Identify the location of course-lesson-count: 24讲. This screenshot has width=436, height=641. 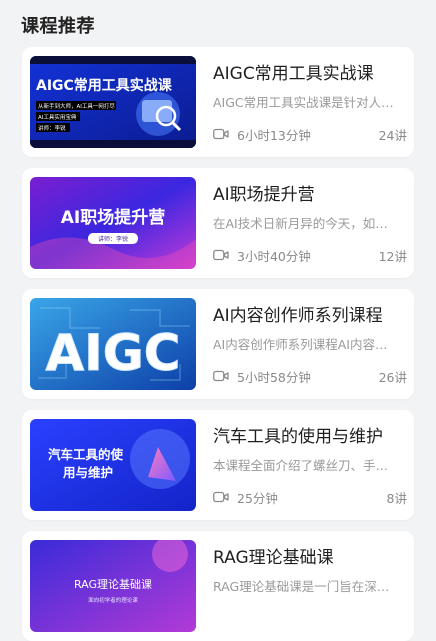
(392, 135).